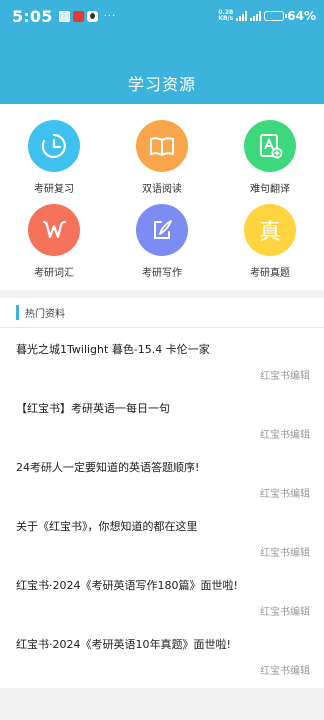  Describe the element at coordinates (107, 526) in the screenshot. I see `article-title: 关于《红宝书》，你想知道的都在这里` at that location.